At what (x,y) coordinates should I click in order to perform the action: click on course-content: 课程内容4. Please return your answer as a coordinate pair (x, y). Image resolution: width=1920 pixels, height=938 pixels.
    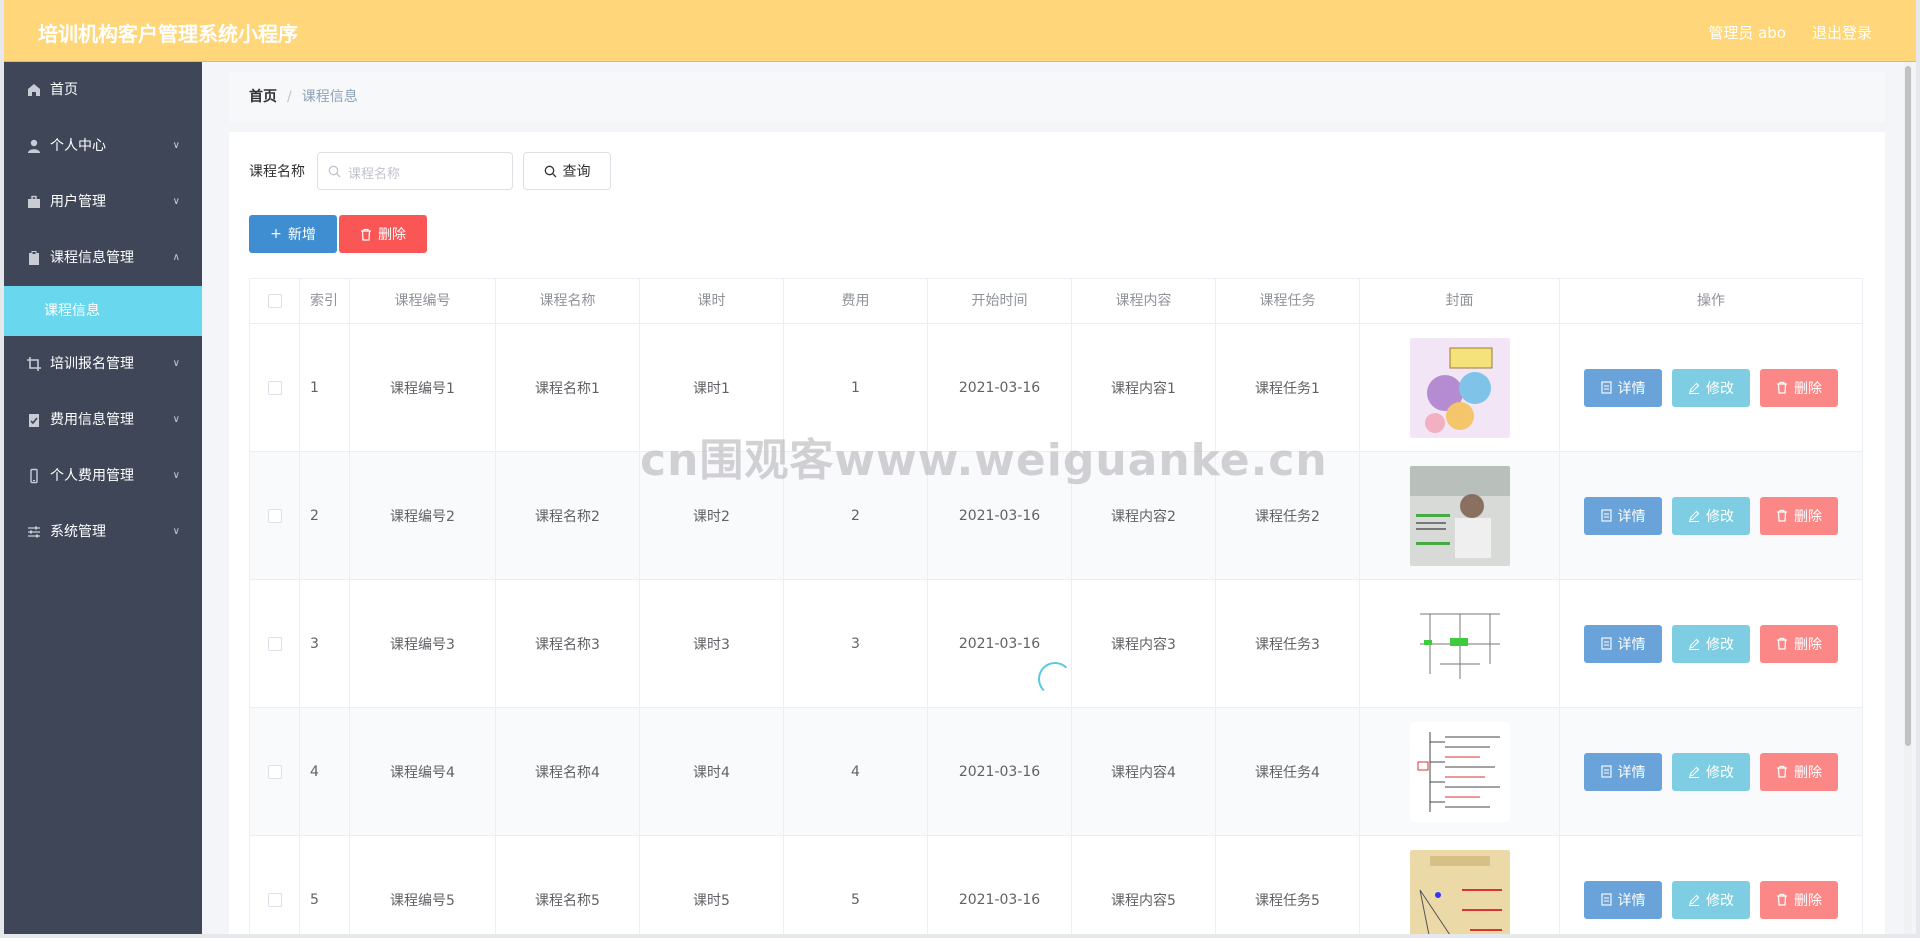
    Looking at the image, I should click on (1144, 771).